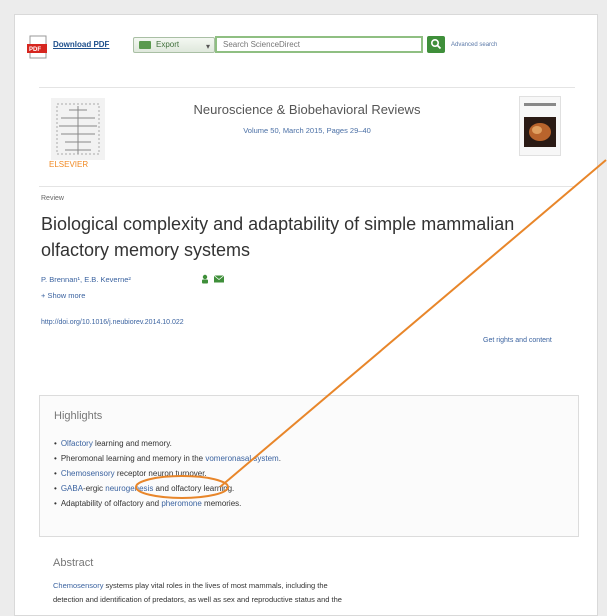 This screenshot has width=607, height=616. Describe the element at coordinates (146, 250) in the screenshot. I see `article-title-line: olfactory memory systems` at that location.